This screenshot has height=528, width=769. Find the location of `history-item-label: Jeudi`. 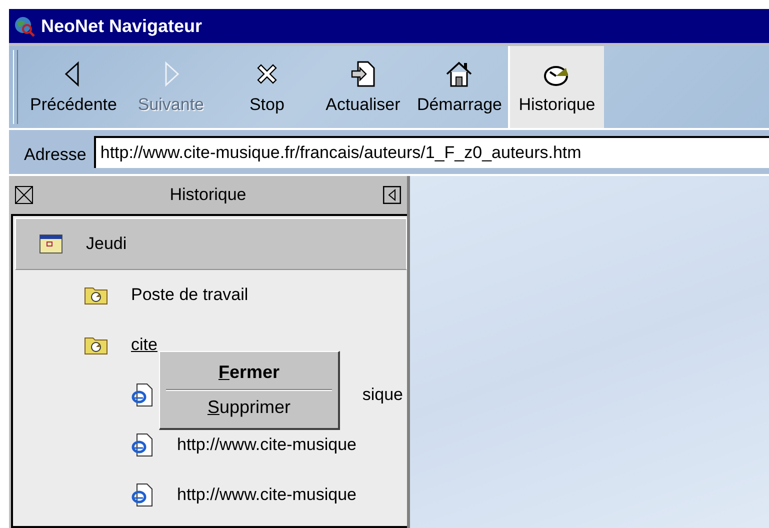

history-item-label: Jeudi is located at coordinates (106, 244).